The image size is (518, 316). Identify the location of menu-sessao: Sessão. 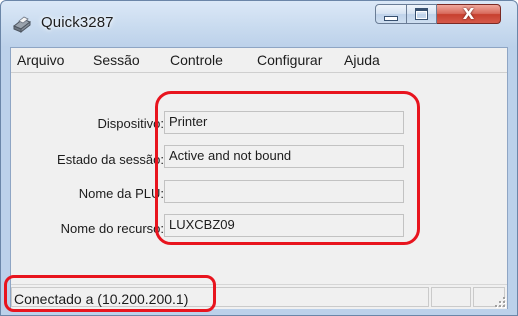
(116, 60).